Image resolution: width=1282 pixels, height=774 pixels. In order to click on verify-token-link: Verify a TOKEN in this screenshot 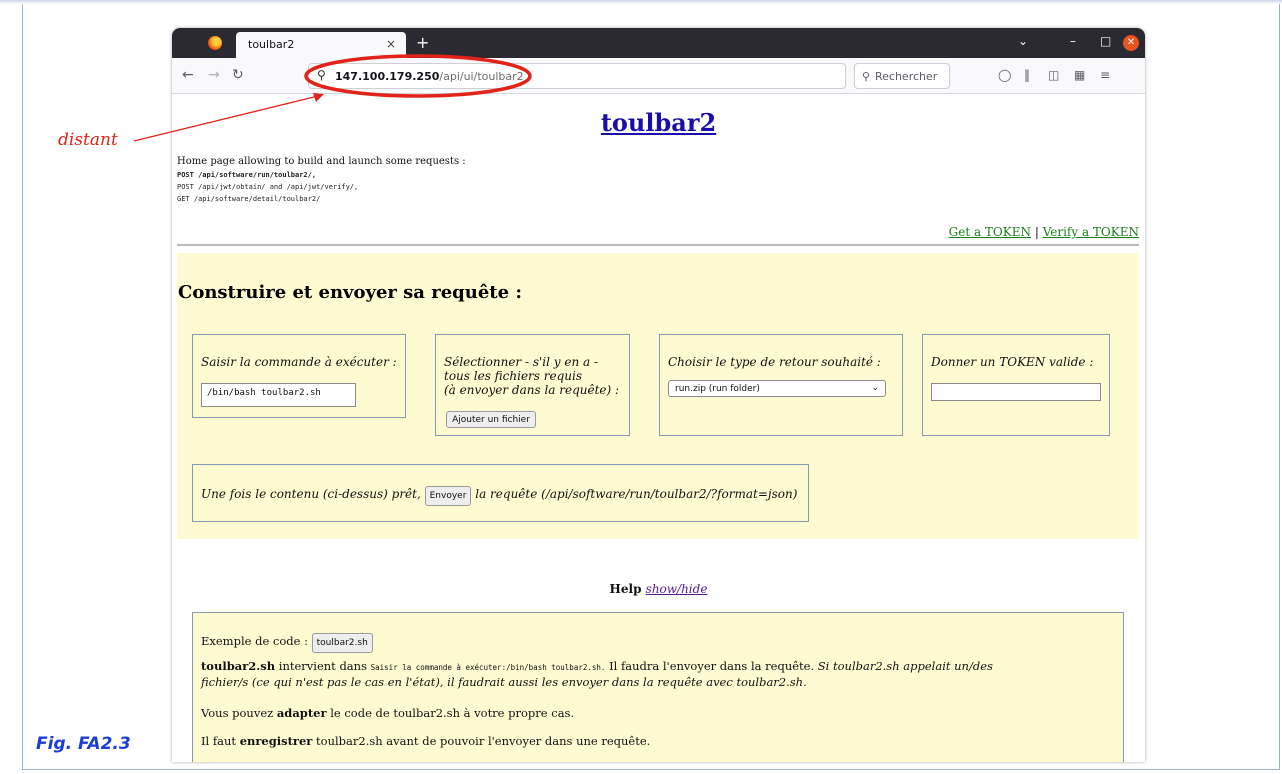, I will do `click(1091, 232)`.